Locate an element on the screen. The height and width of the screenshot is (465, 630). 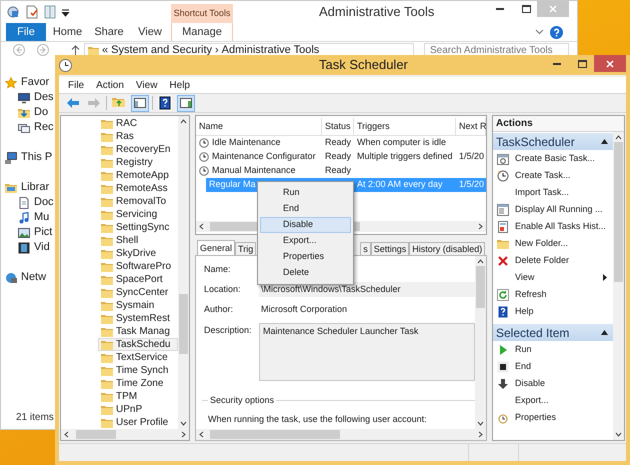
tree-item: SoftwarePro is located at coordinates (138, 266).